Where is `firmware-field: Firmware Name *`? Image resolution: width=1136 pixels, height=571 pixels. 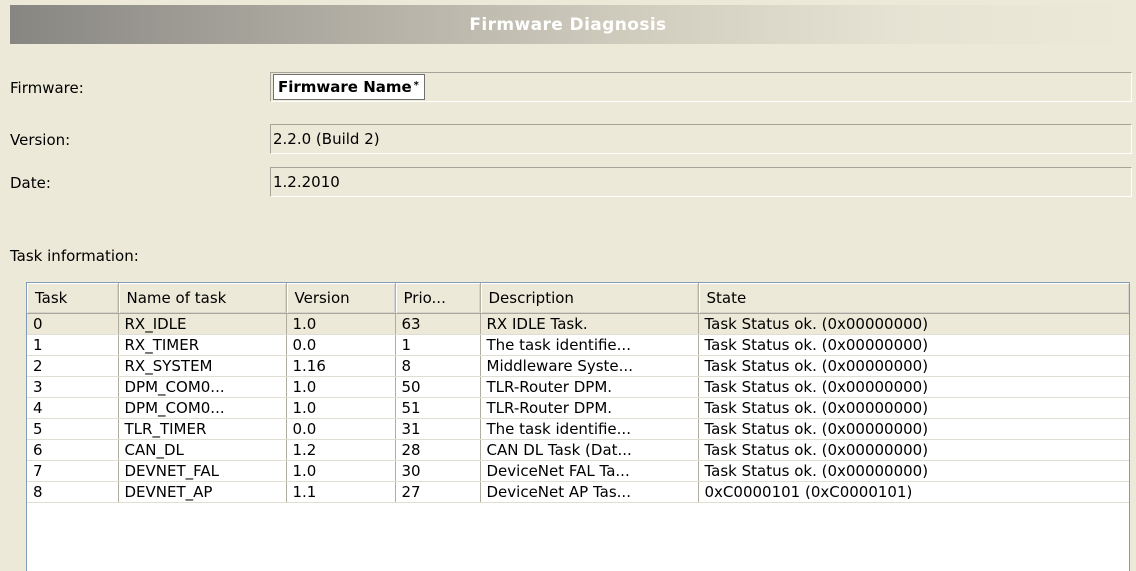 firmware-field: Firmware Name * is located at coordinates (701, 87).